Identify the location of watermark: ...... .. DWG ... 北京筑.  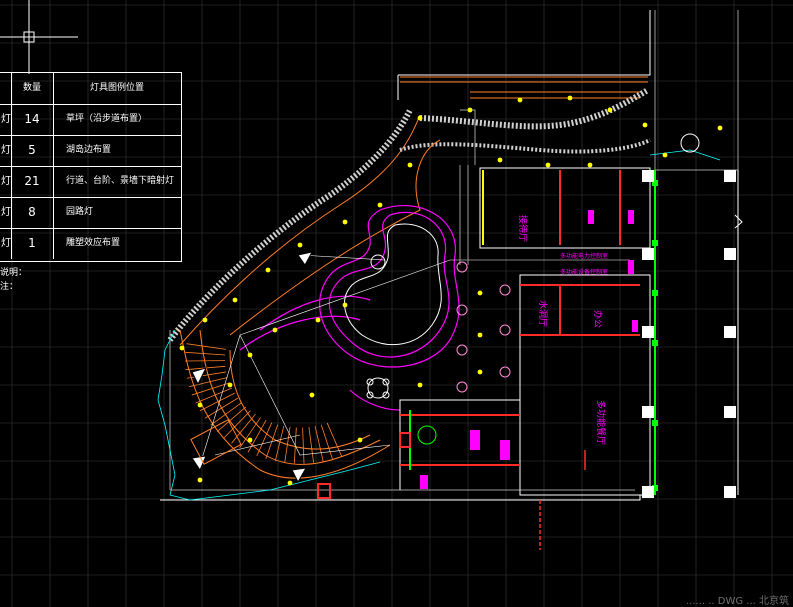
(737, 601).